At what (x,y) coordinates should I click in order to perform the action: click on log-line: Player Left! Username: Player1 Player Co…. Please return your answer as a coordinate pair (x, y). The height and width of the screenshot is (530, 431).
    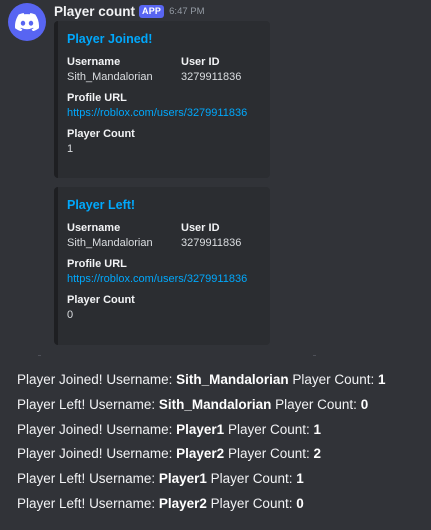
    Looking at the image, I should click on (222, 483).